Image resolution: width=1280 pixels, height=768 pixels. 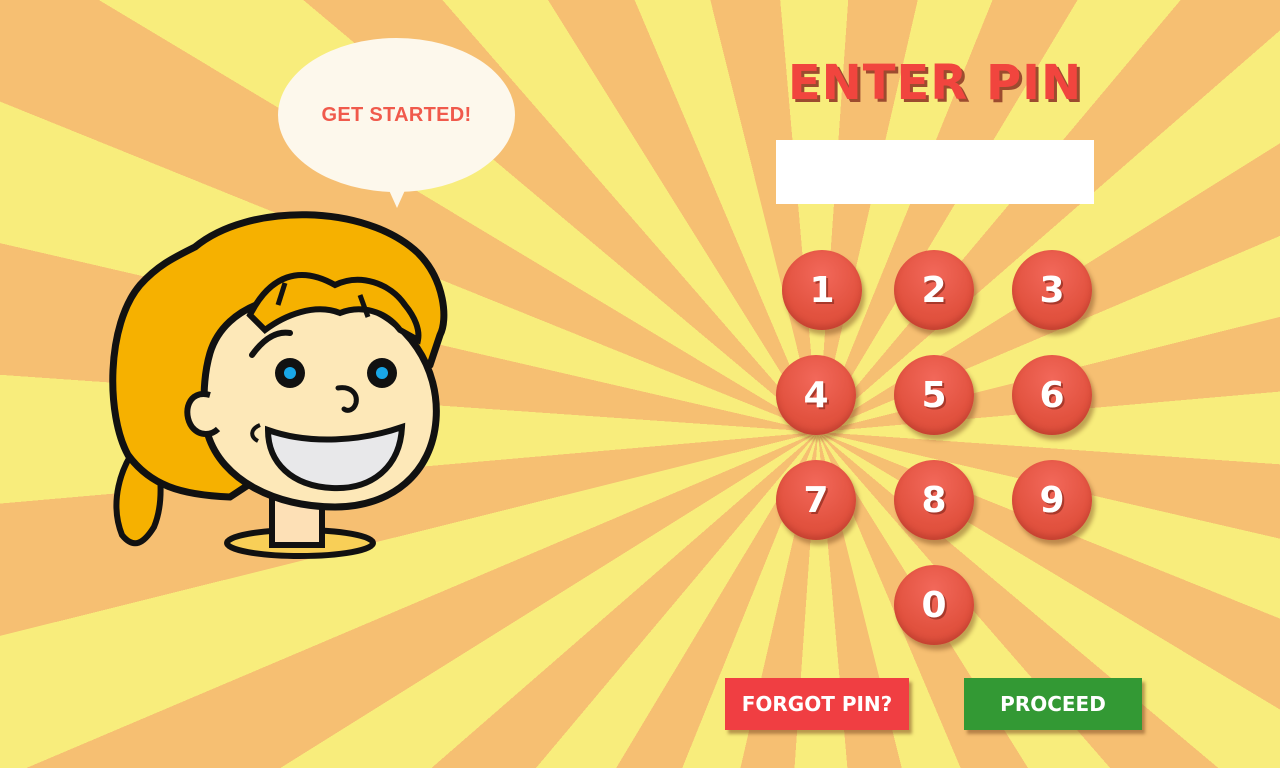 I want to click on key-label: 0, so click(x=934, y=605).